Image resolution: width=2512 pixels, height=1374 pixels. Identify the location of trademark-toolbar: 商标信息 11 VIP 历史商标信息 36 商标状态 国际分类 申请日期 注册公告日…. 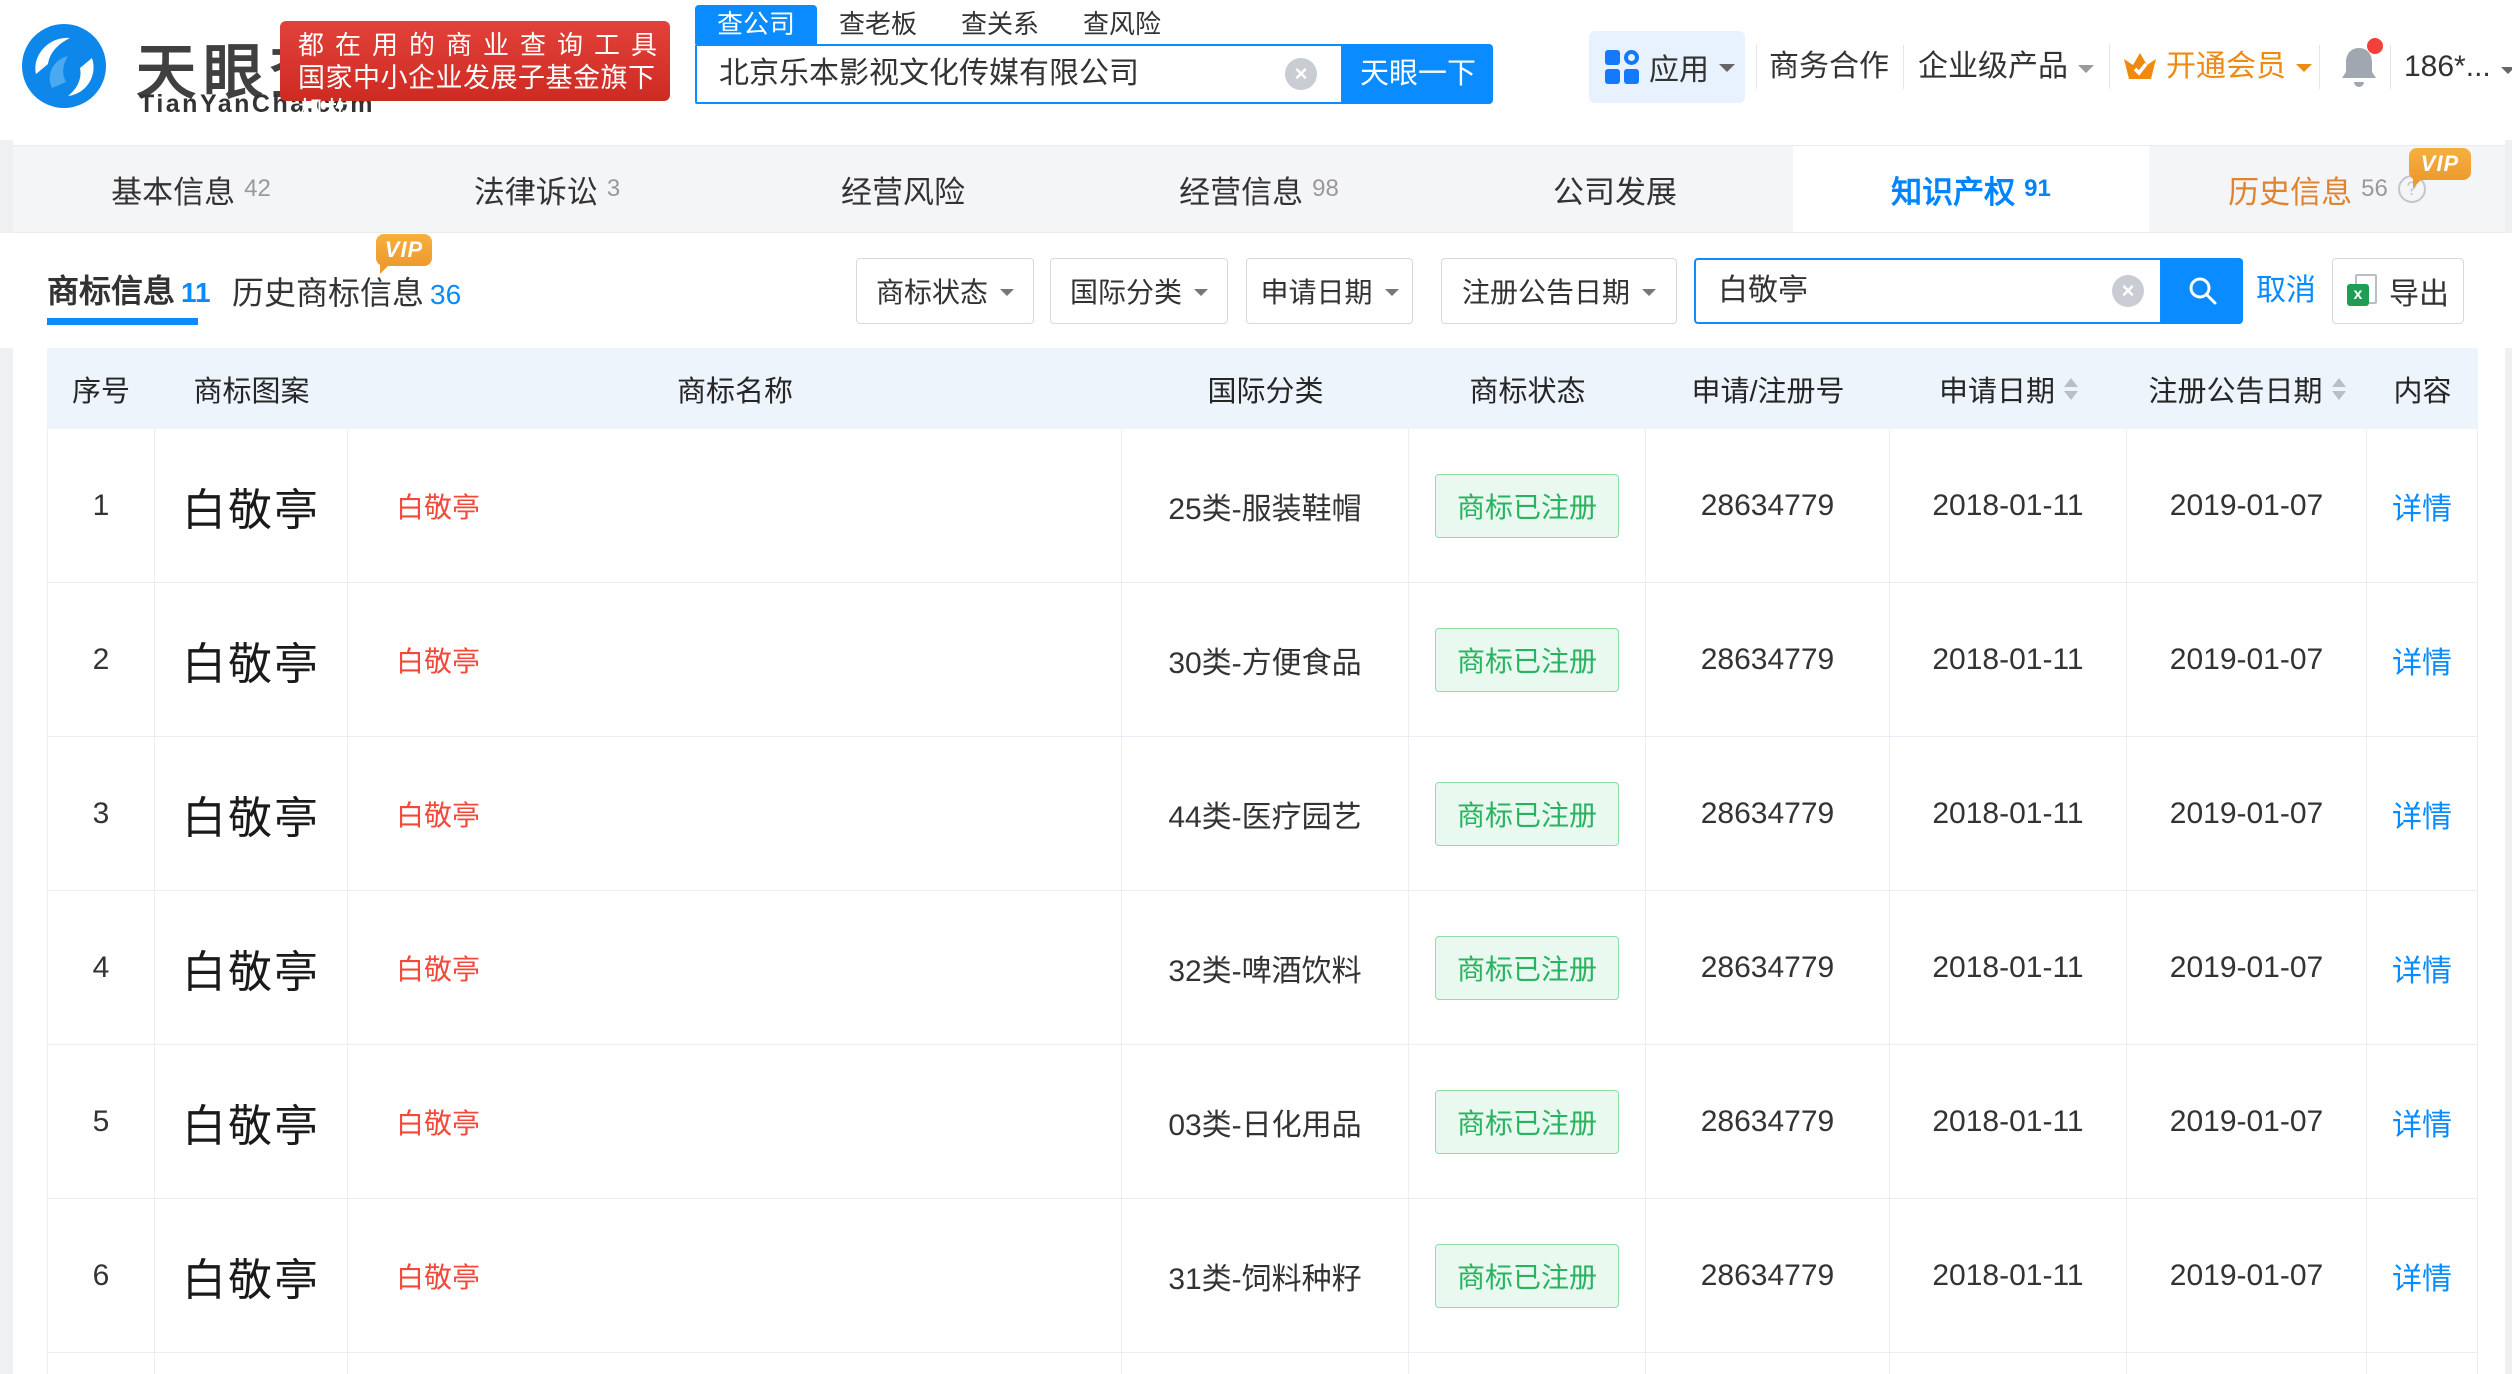
(1256, 290).